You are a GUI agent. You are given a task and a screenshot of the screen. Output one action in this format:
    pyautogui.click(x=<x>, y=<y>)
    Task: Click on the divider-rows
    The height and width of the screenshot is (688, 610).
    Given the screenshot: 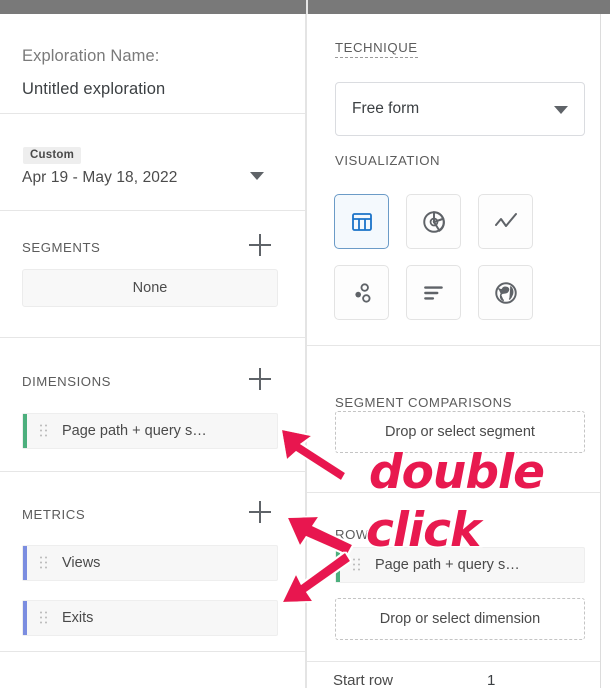 What is the action you would take?
    pyautogui.click(x=453, y=661)
    